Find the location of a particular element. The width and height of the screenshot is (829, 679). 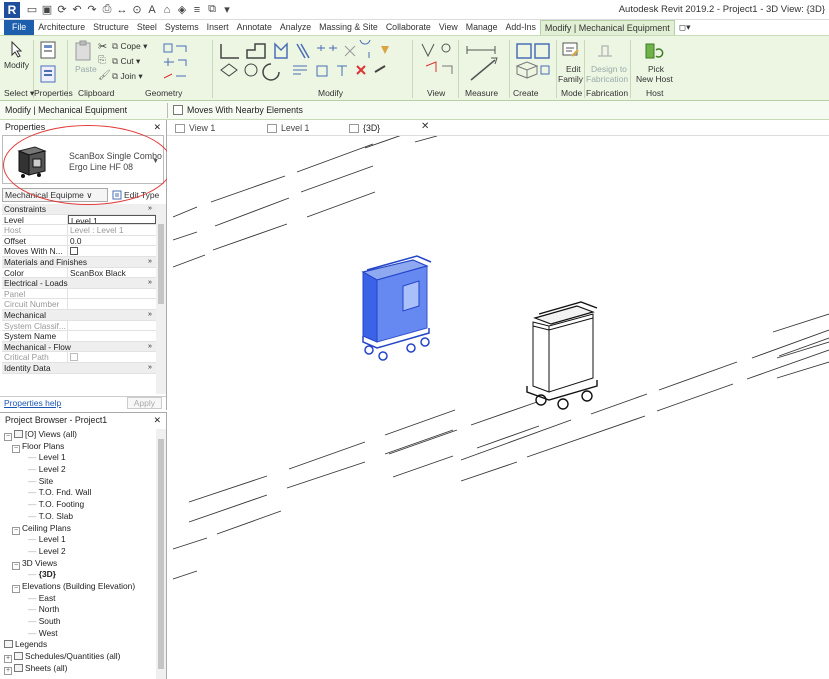

tab-architecture: Architecture is located at coordinates (61, 27).